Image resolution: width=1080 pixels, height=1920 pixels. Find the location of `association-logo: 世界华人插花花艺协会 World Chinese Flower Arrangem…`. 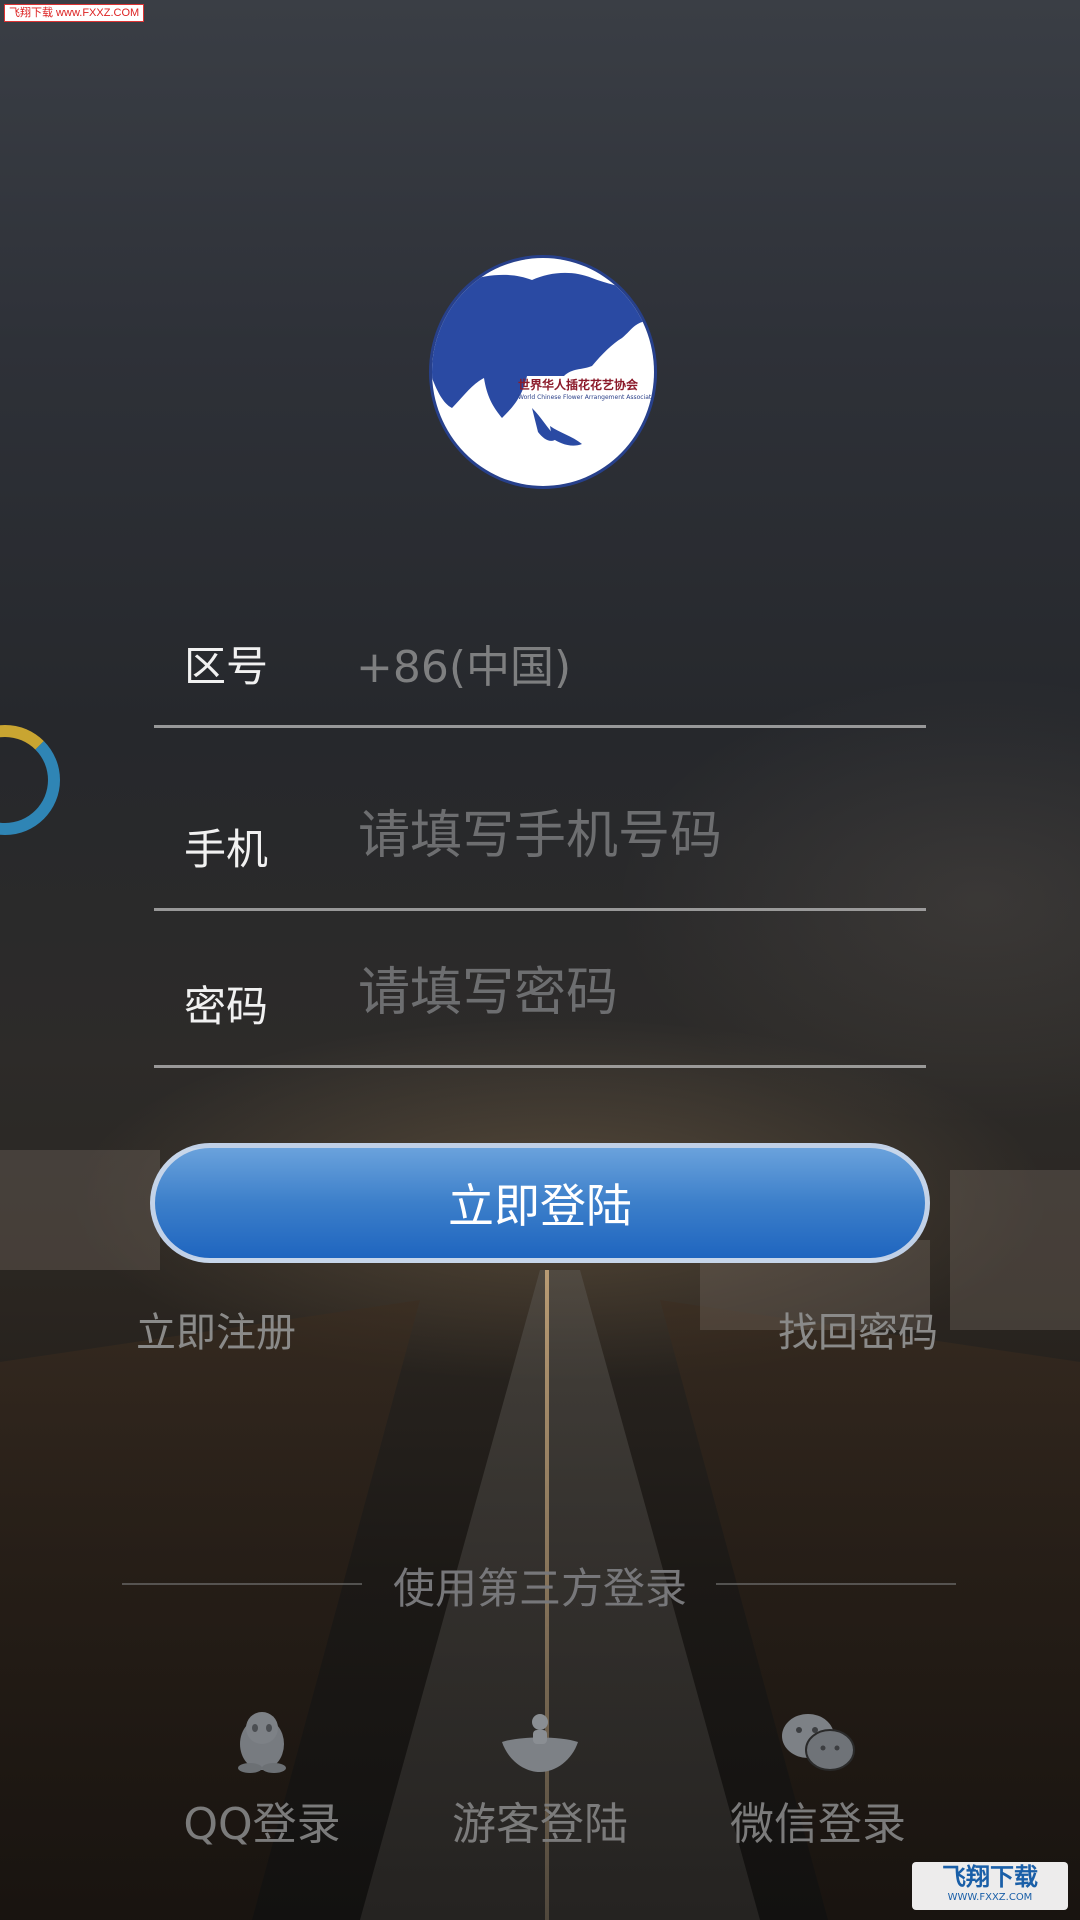

association-logo: 世界华人插花花艺协会 World Chinese Flower Arrangem… is located at coordinates (543, 372).